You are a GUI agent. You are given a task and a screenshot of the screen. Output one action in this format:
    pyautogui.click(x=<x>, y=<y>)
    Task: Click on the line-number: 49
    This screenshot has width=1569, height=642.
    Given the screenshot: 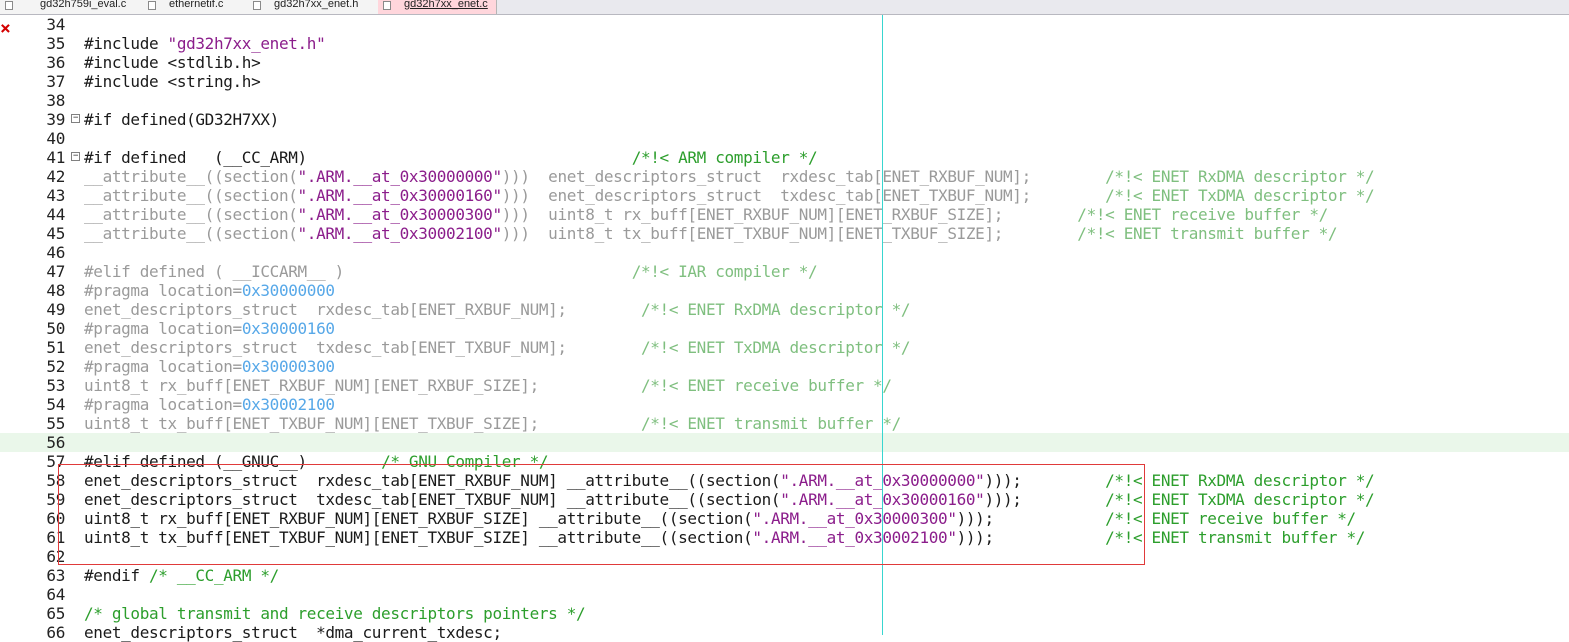 What is the action you would take?
    pyautogui.click(x=55, y=309)
    